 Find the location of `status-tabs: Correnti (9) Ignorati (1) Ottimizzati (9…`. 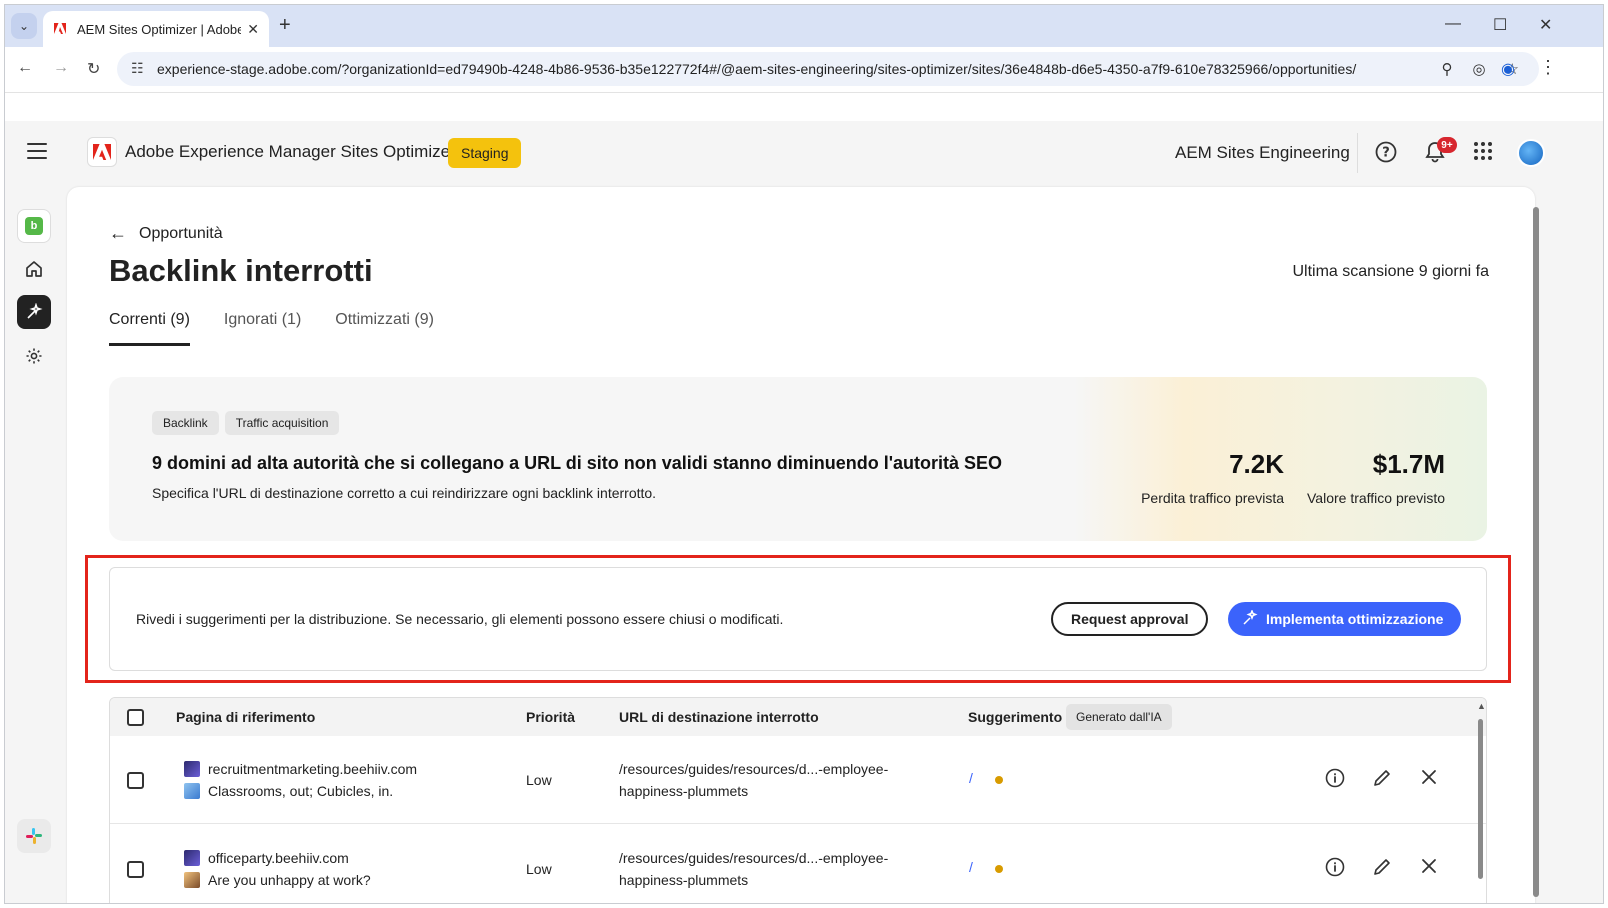

status-tabs: Correnti (9) Ignorati (1) Ottimizzati (9… is located at coordinates (271, 328).